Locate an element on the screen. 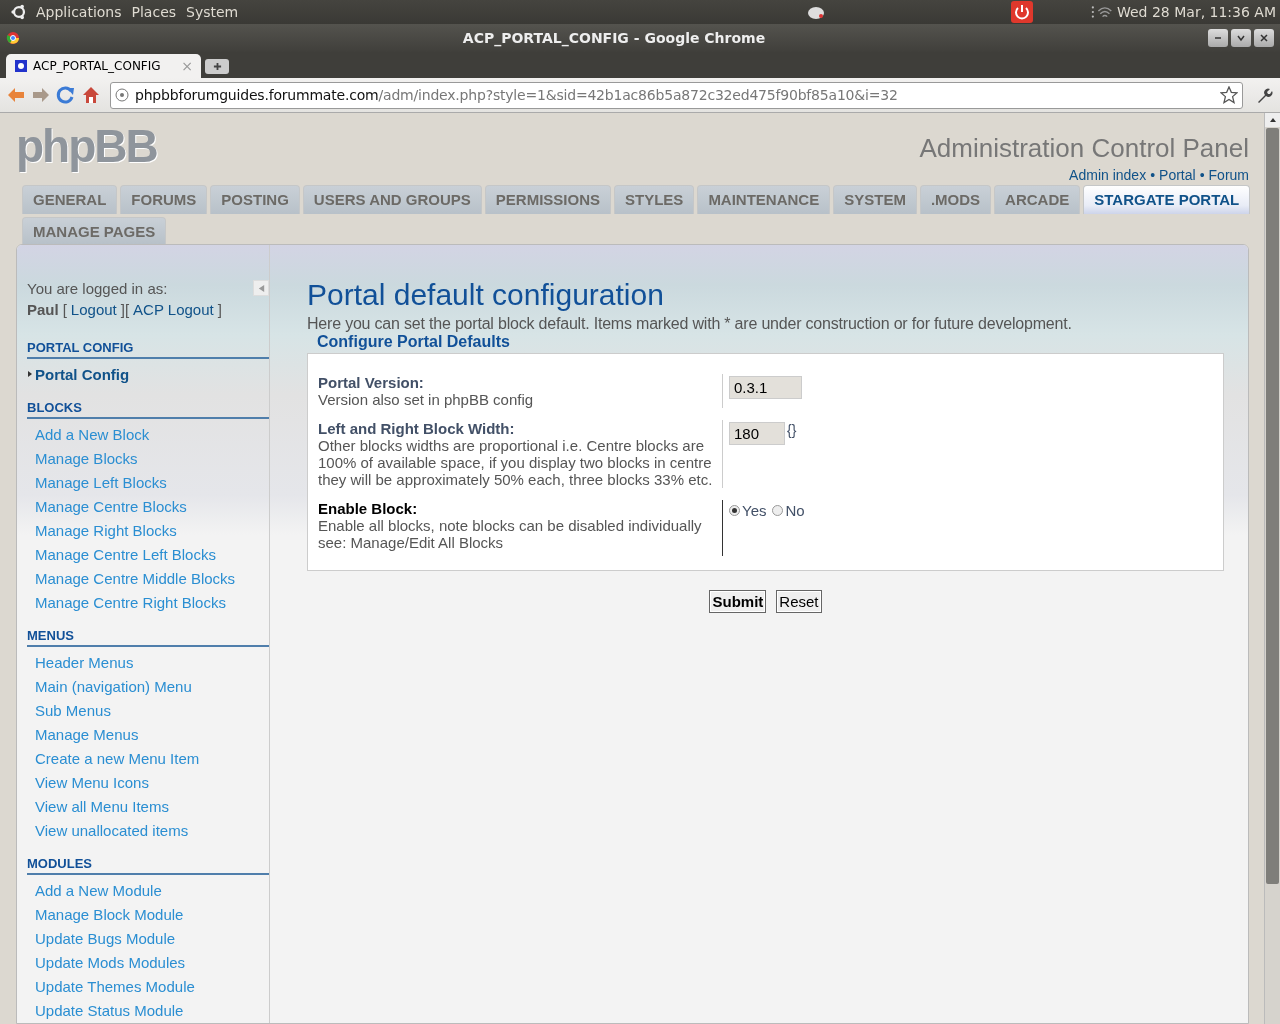 The height and width of the screenshot is (1024, 1280). sidebar-link: Manage Blocks is located at coordinates (86, 458).